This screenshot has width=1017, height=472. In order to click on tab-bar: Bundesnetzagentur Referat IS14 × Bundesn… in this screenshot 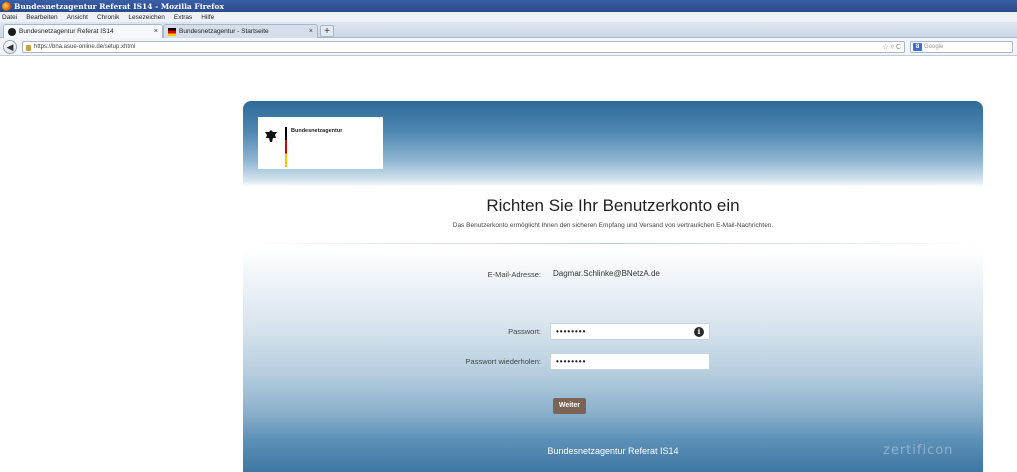, I will do `click(508, 30)`.